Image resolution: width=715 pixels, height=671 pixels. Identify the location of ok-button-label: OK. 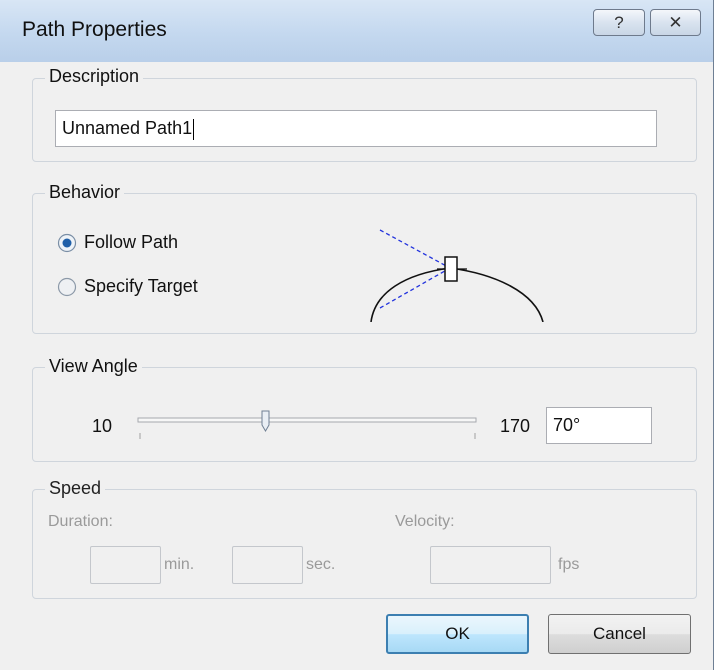
(457, 633).